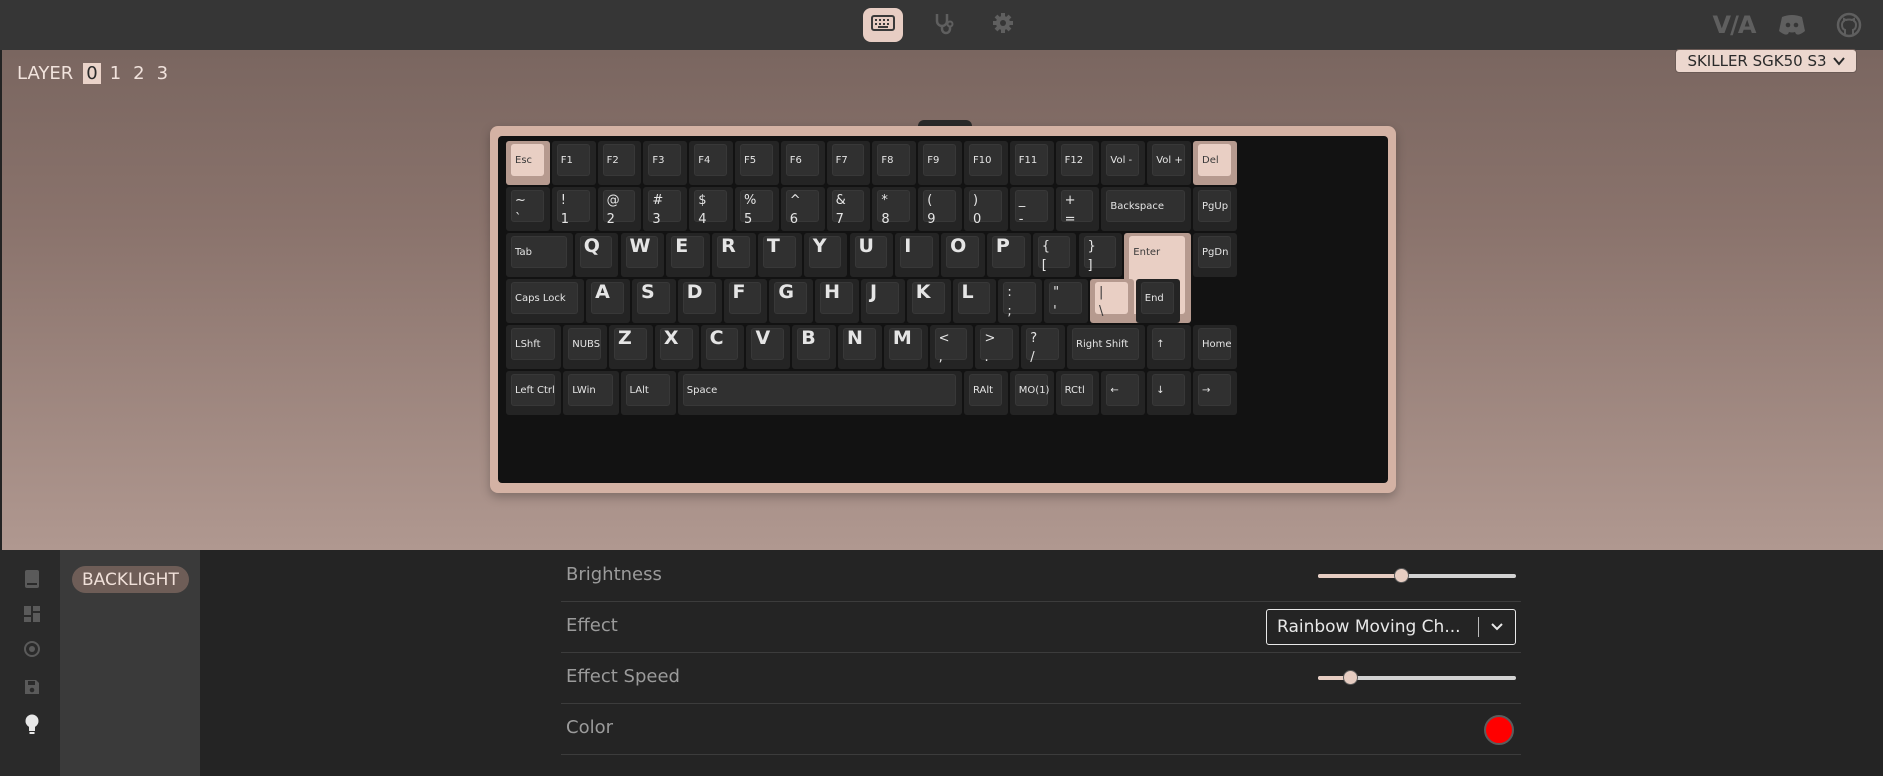  Describe the element at coordinates (1146, 209) in the screenshot. I see `key-backspace: Backspace` at that location.